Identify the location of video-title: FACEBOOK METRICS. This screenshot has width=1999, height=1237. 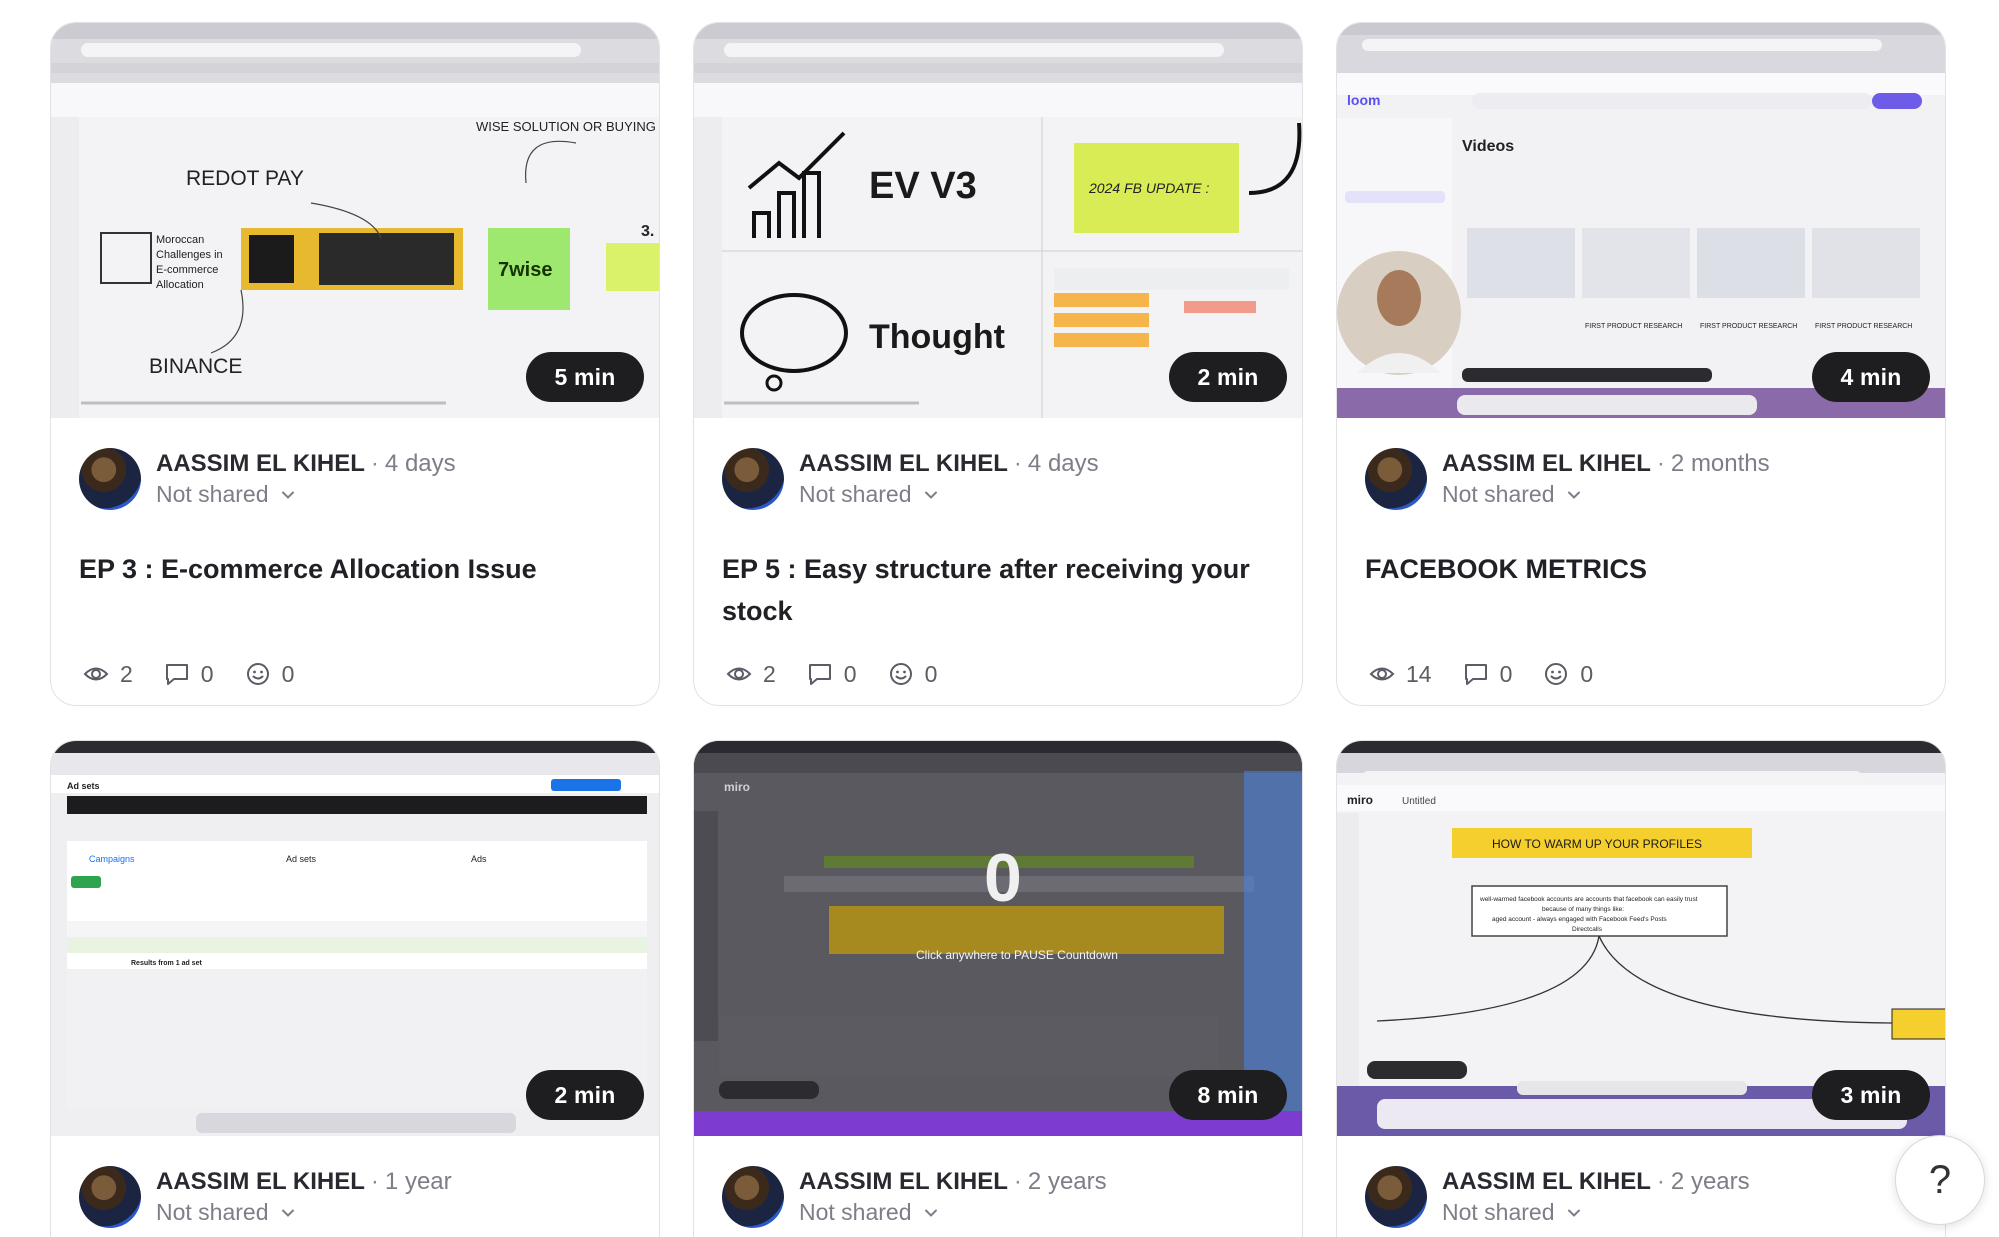
(1633, 569).